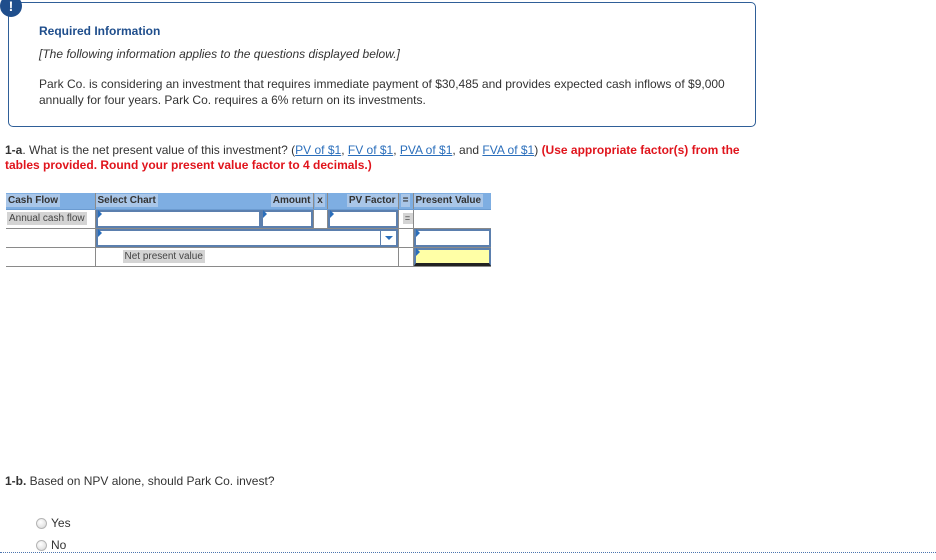  Describe the element at coordinates (14, 150) in the screenshot. I see `question-number: 1-a` at that location.